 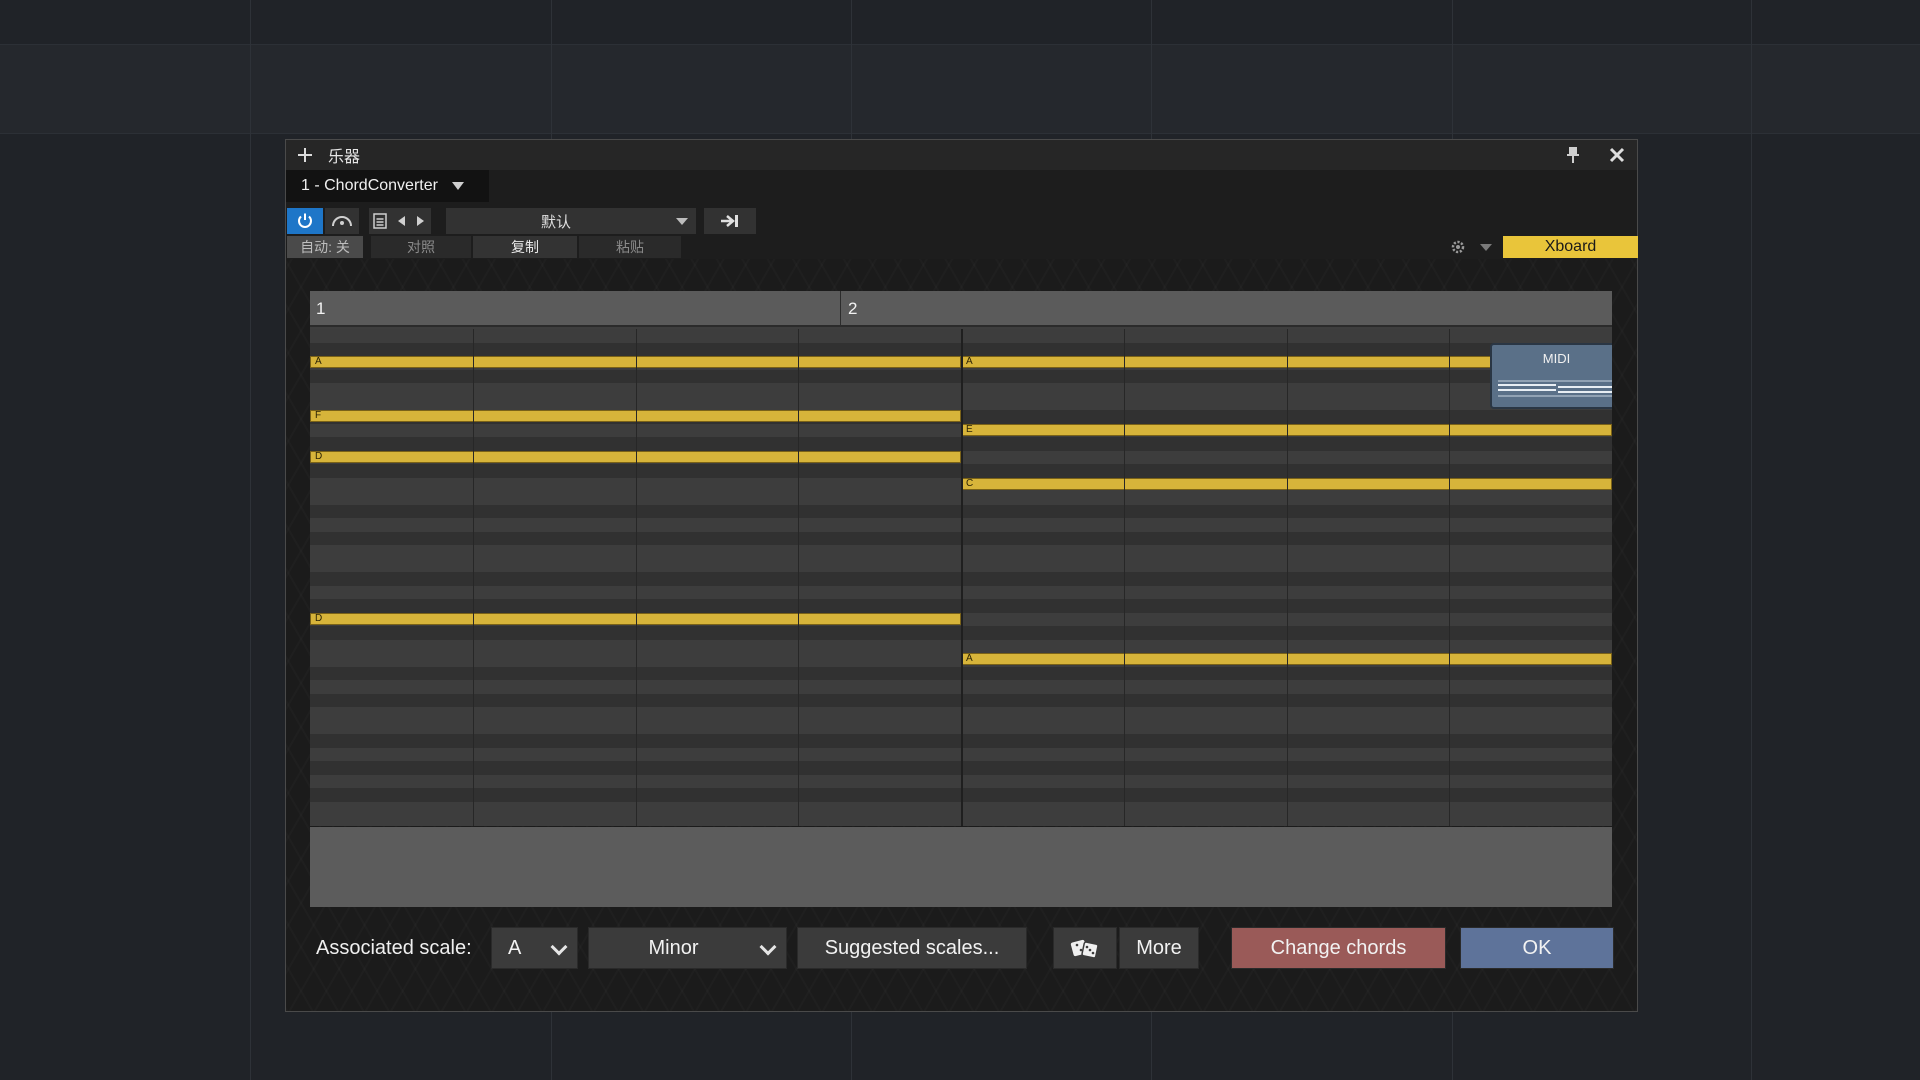 What do you see at coordinates (1159, 948) in the screenshot?
I see `more-button: More` at bounding box center [1159, 948].